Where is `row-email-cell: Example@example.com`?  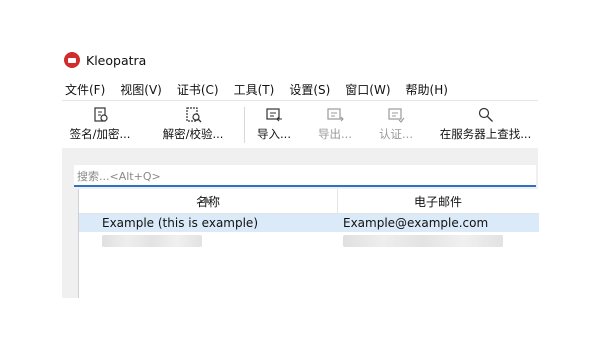
row-email-cell: Example@example.com is located at coordinates (416, 223).